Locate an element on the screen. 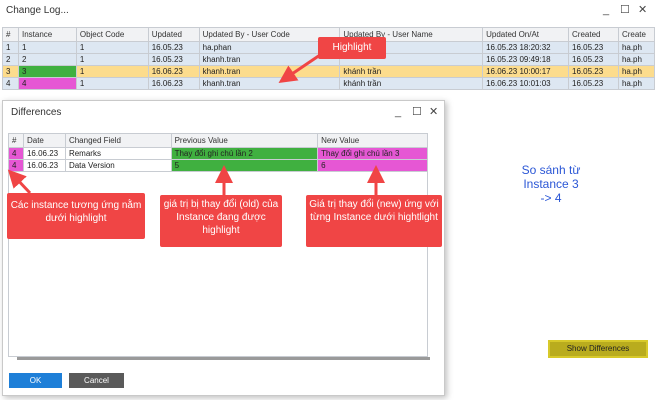  table-row: 4 16.06.23 Data Version 5 6 is located at coordinates (218, 165).